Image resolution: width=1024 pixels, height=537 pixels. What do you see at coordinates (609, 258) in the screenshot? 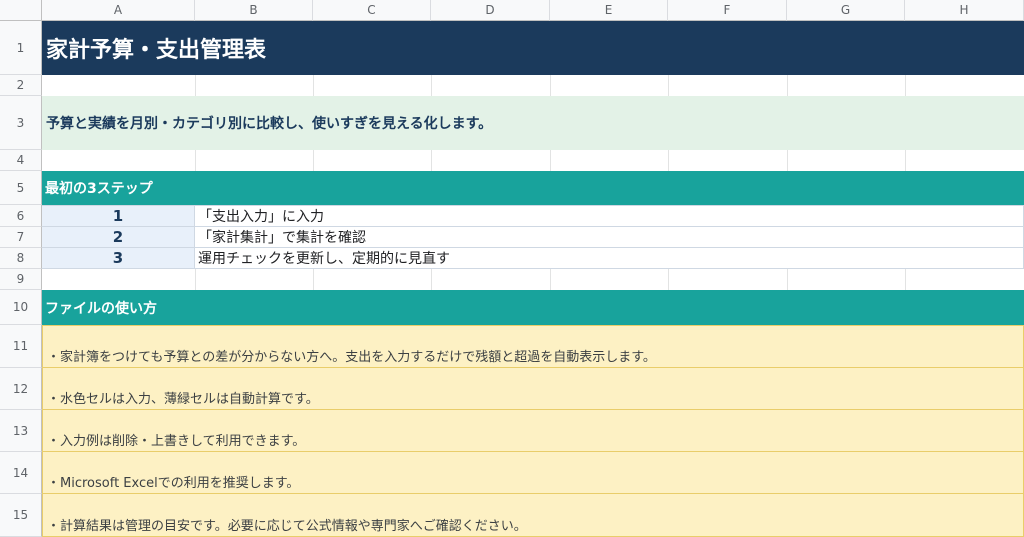
I see `step-text-cell: 運用チェックを更新し、定期的に見直す` at bounding box center [609, 258].